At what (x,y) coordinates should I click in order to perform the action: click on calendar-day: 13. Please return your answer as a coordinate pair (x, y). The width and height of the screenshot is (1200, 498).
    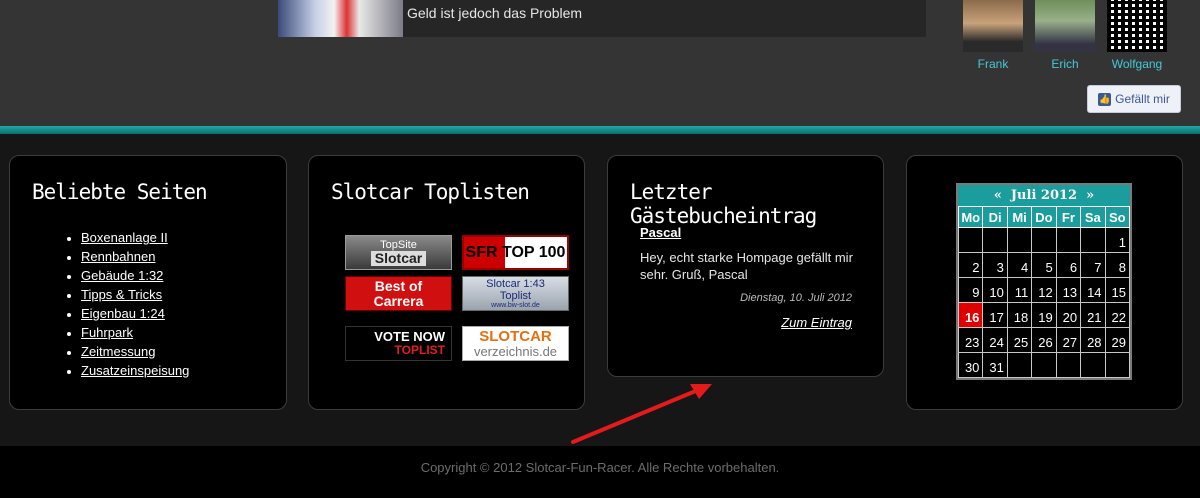
    Looking at the image, I should click on (1068, 290).